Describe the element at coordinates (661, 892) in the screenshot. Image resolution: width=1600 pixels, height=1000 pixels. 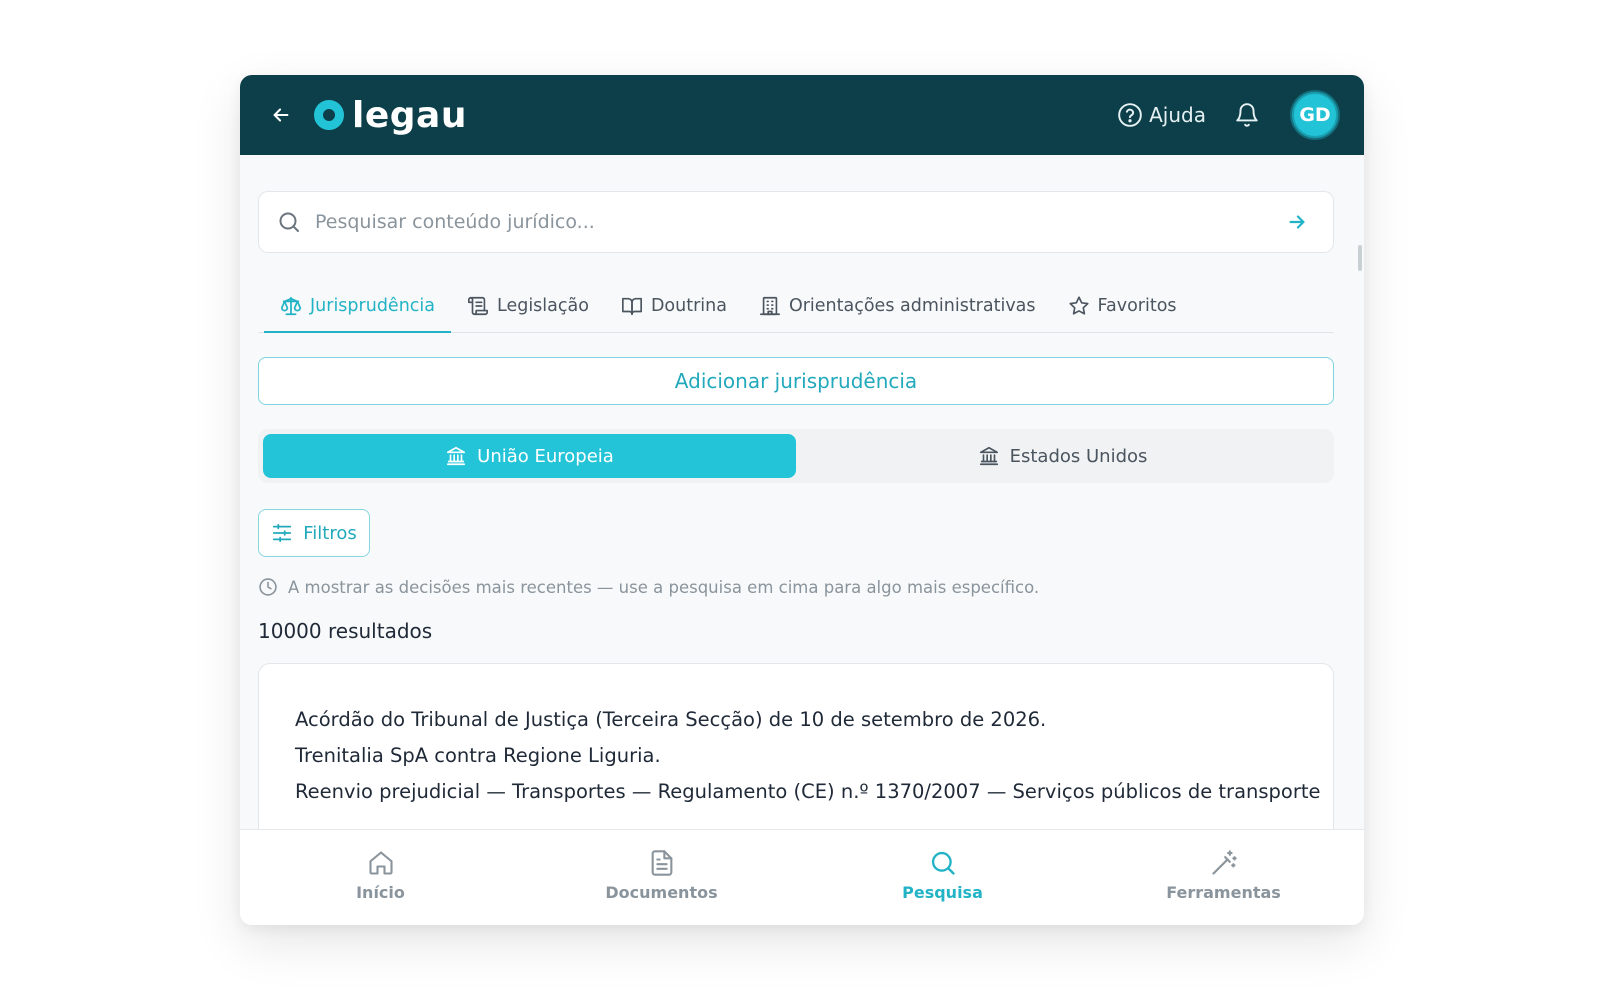
I see `nav-label: Documentos` at that location.